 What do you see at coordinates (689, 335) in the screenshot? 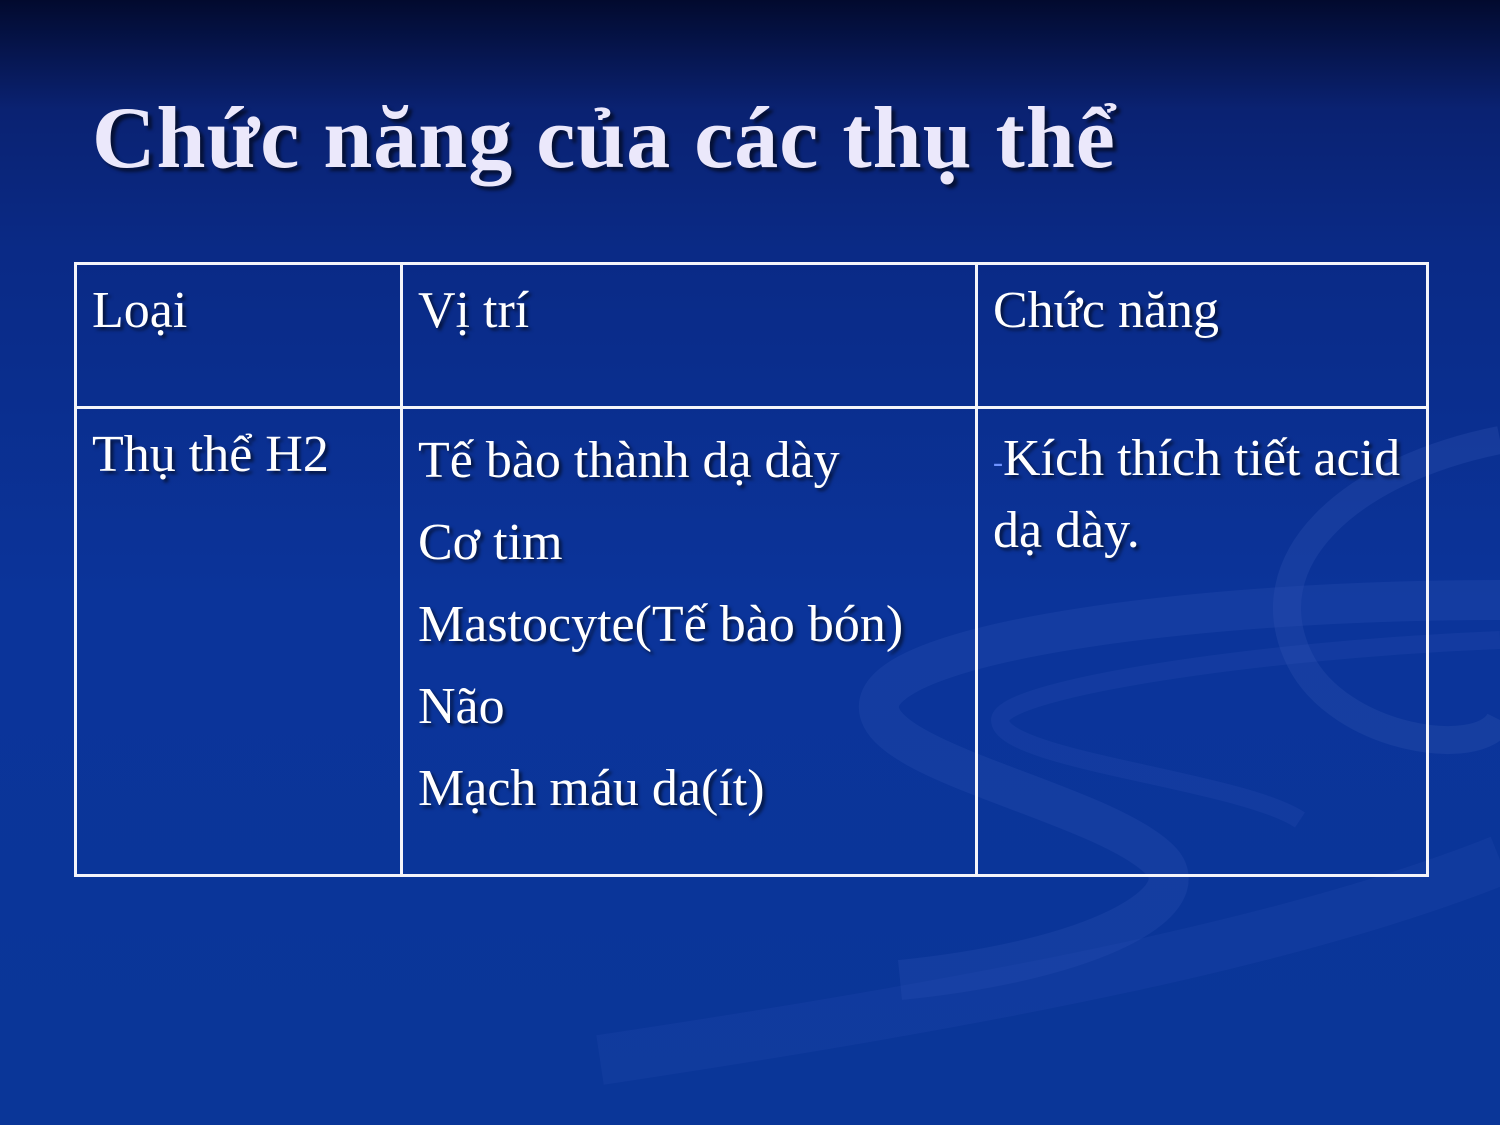
I see `header-cell-location: Vị trí` at bounding box center [689, 335].